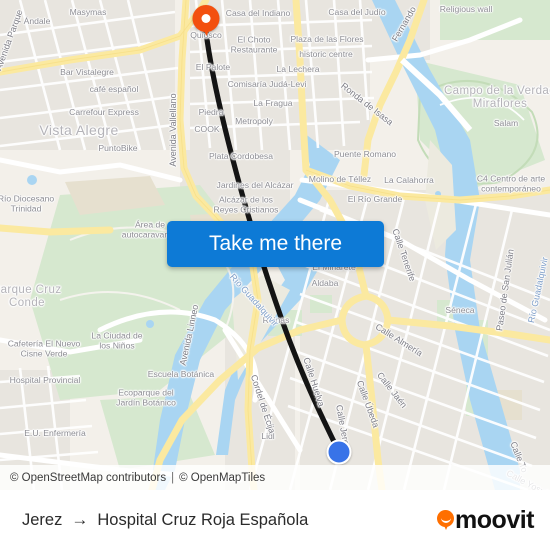  Describe the element at coordinates (88, 478) in the screenshot. I see `osm-attribution-link: © OpenStreetMap contributors` at that location.